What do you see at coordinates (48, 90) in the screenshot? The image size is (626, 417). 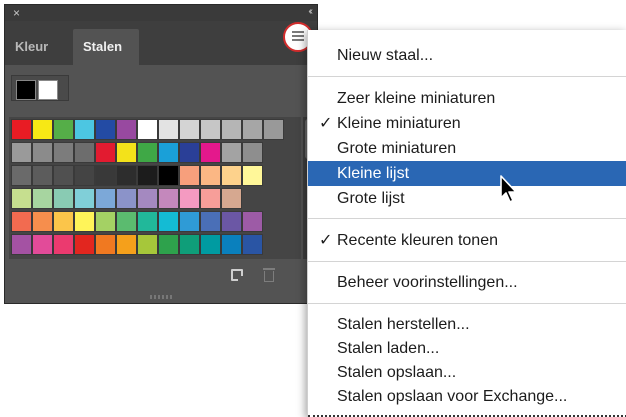 I see `stroke-color-swatch` at bounding box center [48, 90].